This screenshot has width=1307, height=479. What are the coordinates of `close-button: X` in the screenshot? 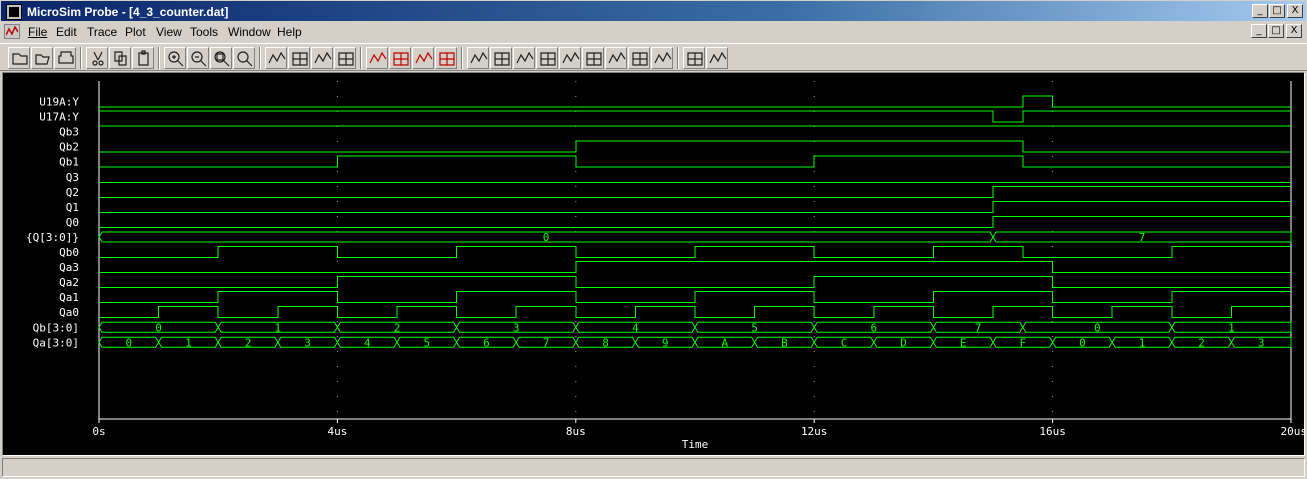 It's located at (1295, 11).